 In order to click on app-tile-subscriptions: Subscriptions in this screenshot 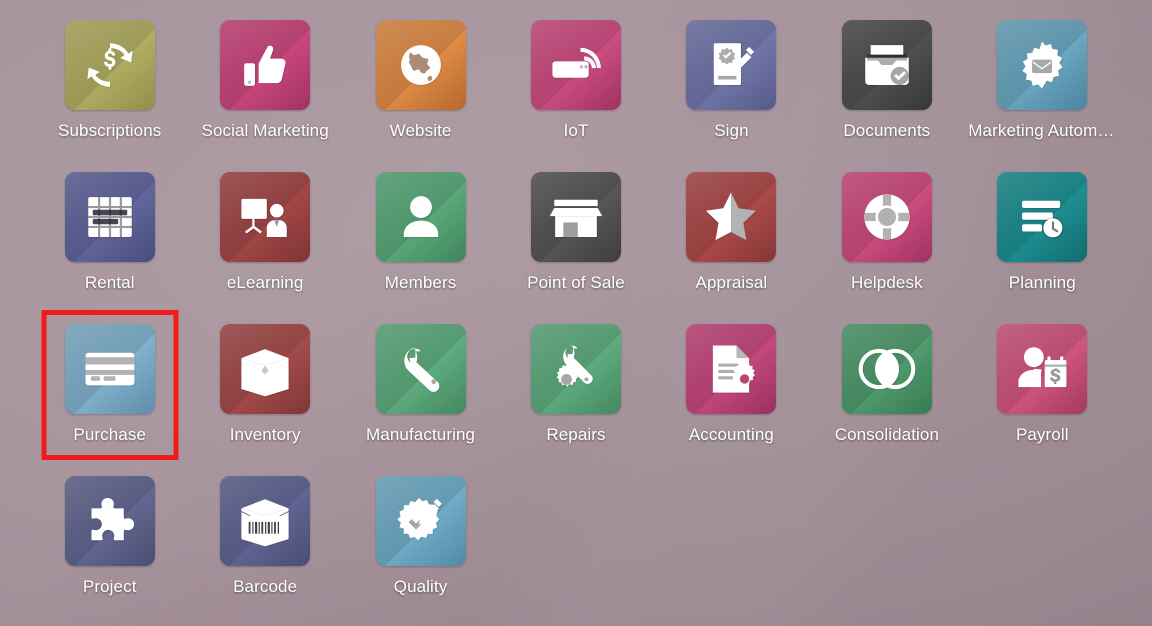, I will do `click(109, 88)`.